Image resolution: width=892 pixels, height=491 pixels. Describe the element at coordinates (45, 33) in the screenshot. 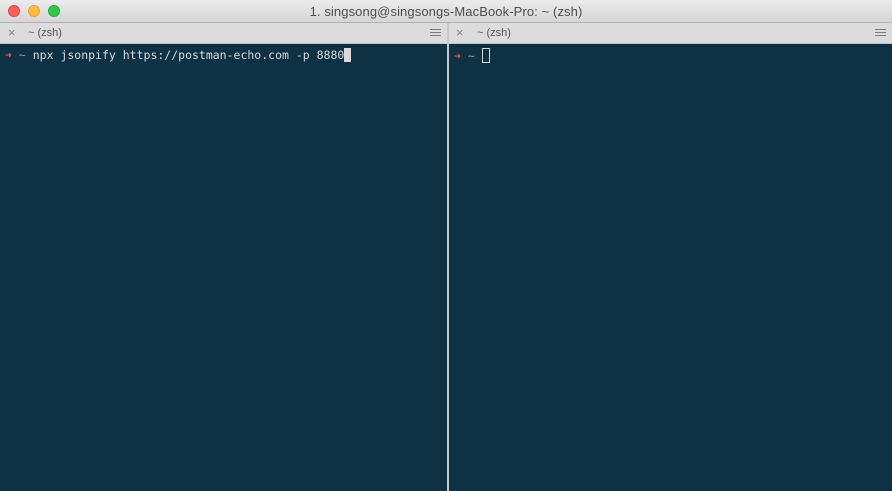

I see `pane-title-left: ~ (zsh)` at that location.